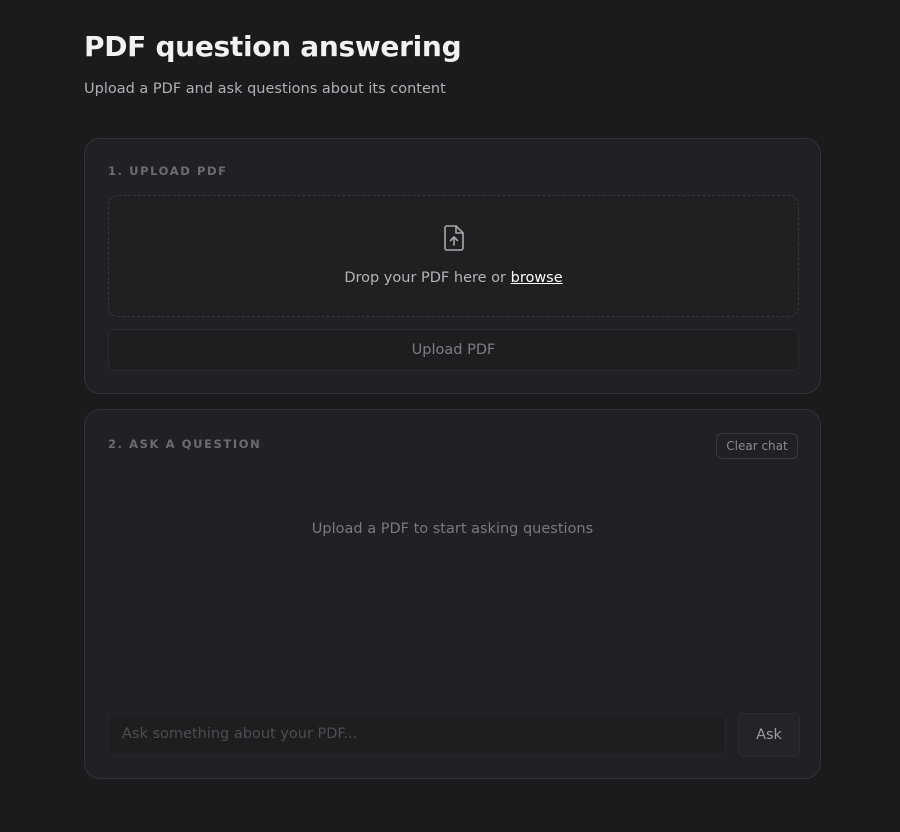  What do you see at coordinates (425, 278) in the screenshot?
I see `dropzone-instruction: Drop your PDF here or` at bounding box center [425, 278].